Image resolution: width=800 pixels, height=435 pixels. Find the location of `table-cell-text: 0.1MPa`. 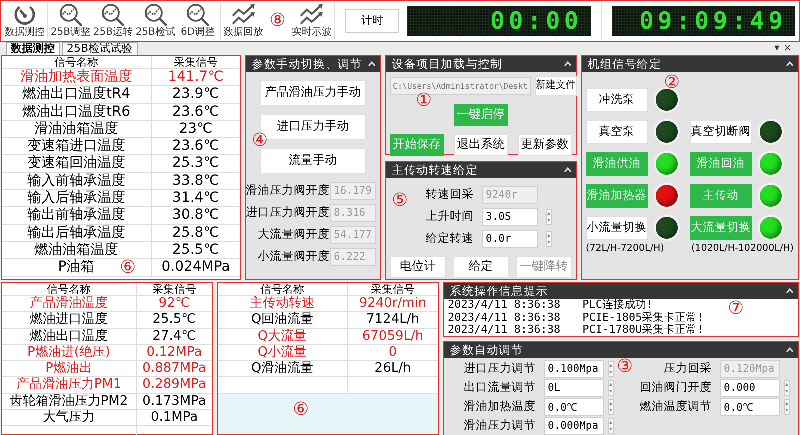

table-cell-text: 0.1MPa is located at coordinates (175, 418).